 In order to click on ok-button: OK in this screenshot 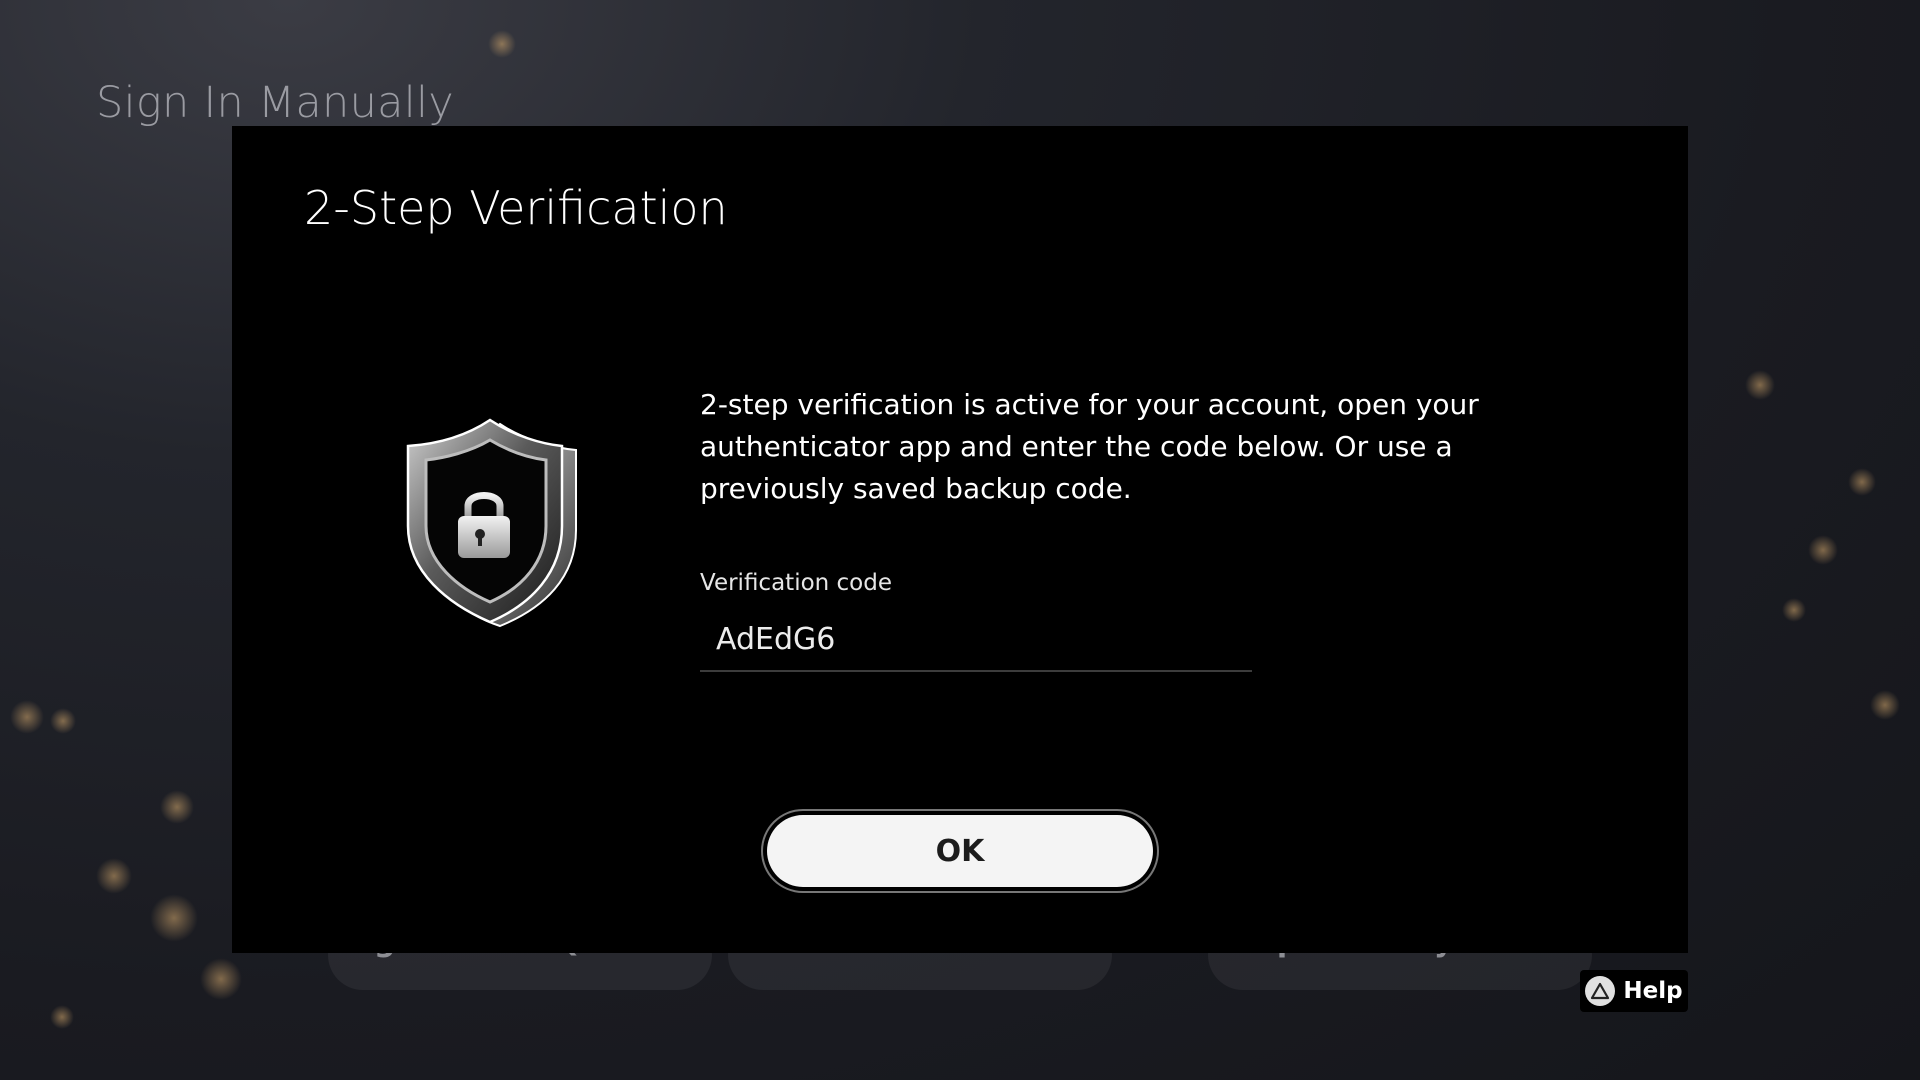, I will do `click(960, 851)`.